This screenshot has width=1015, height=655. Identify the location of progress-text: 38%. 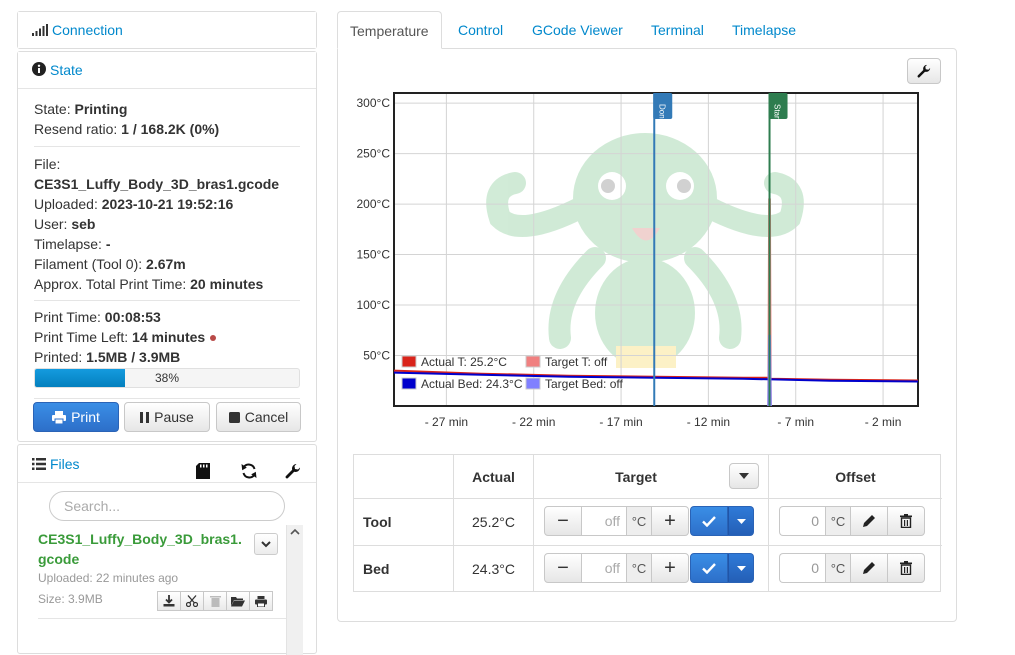
(167, 378).